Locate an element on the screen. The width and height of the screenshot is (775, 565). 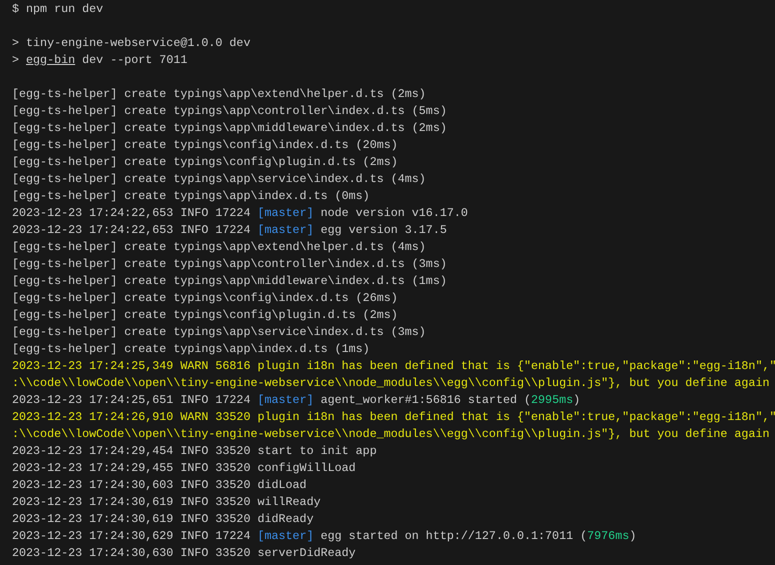
log-text: [egg-ts-helper] create typings\app\index.d.ts (0ms) is located at coordinates (191, 196).